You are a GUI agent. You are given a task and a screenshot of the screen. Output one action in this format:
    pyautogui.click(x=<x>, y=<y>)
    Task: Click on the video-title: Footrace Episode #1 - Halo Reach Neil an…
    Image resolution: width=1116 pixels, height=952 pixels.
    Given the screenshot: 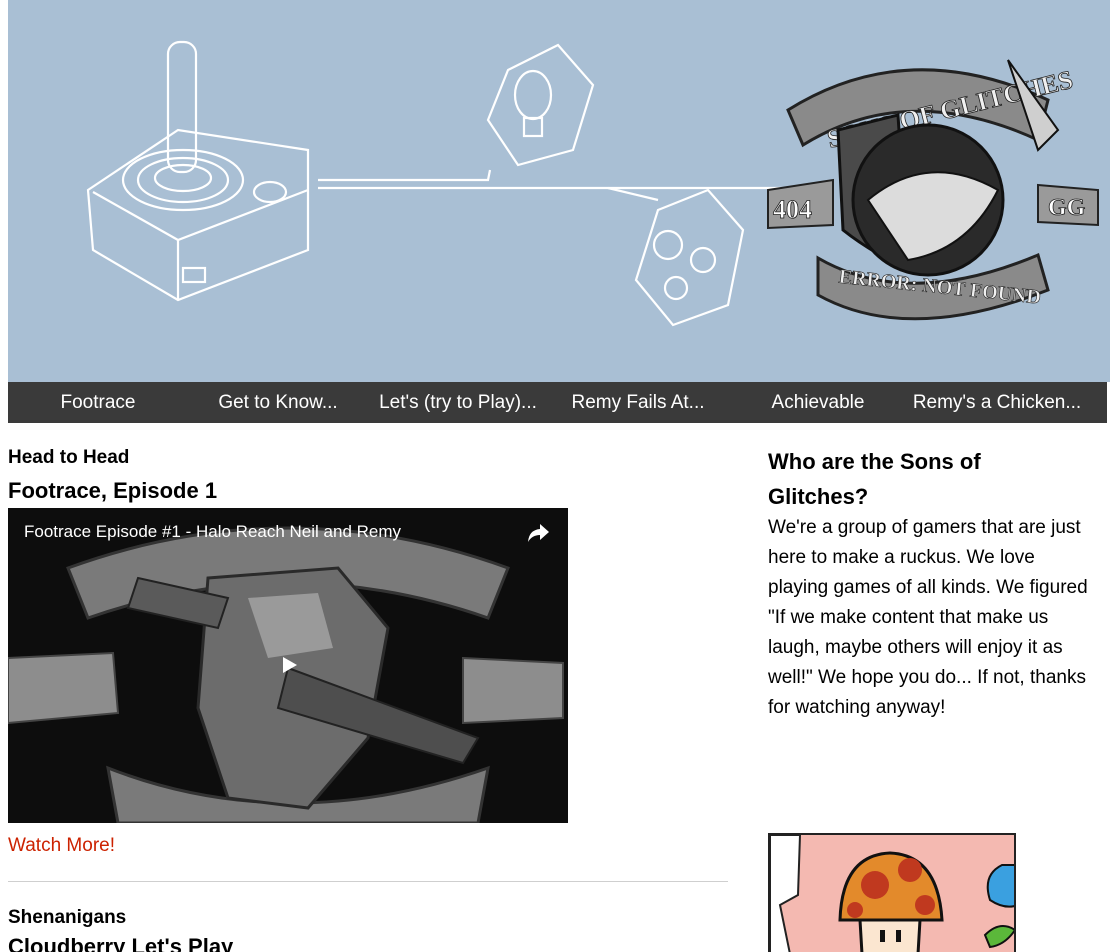 What is the action you would take?
    pyautogui.click(x=212, y=532)
    